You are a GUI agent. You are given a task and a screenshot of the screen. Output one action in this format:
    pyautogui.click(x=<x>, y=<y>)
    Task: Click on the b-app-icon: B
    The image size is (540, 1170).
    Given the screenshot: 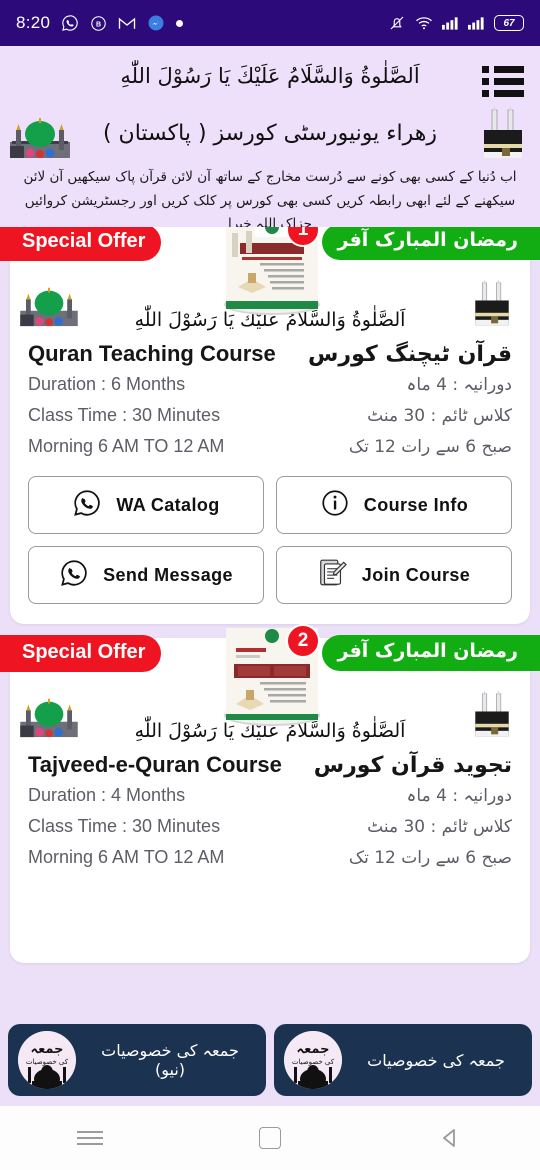 What is the action you would take?
    pyautogui.click(x=98, y=23)
    